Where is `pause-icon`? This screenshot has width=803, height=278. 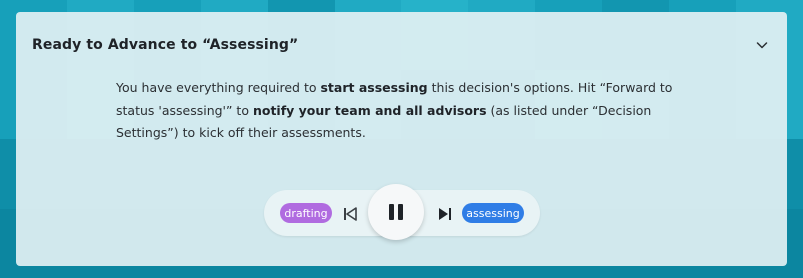
pause-icon is located at coordinates (396, 212).